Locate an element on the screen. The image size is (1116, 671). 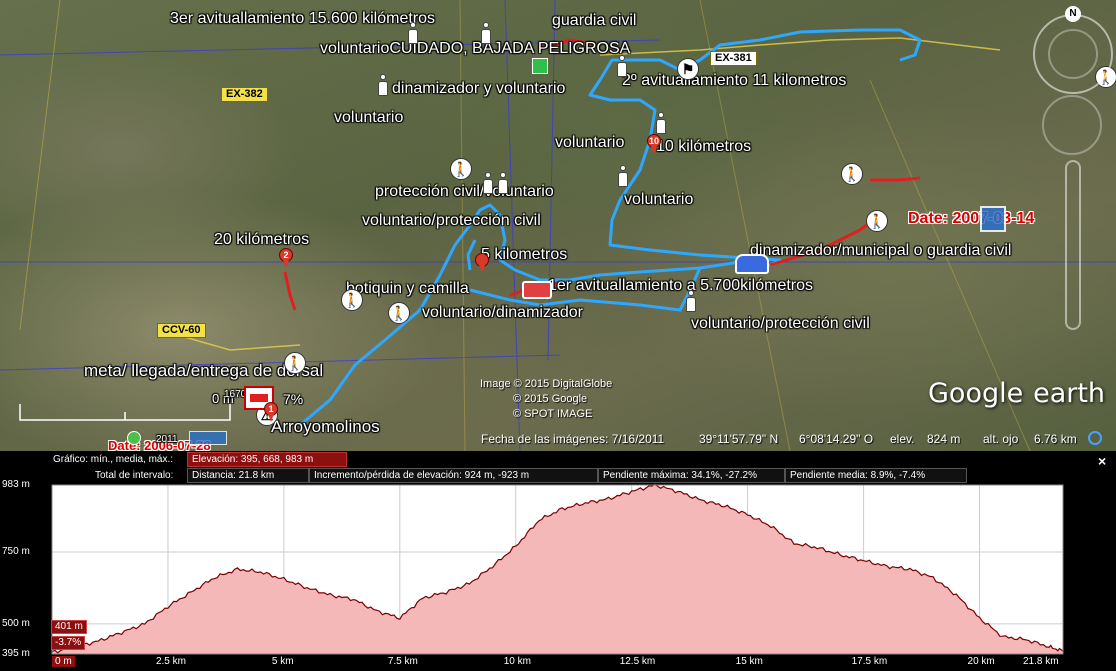
close-icon: × is located at coordinates (1102, 461).